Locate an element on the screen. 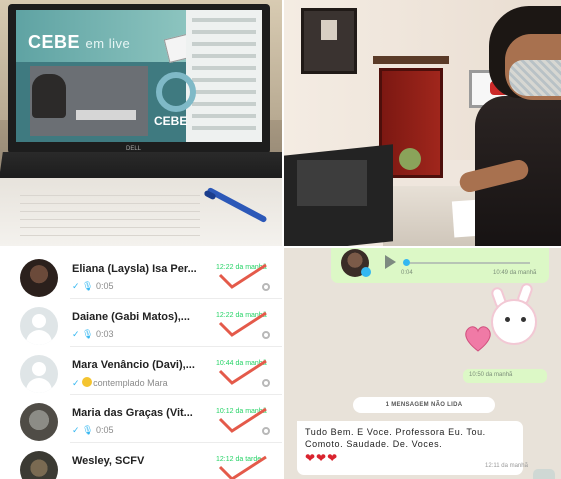 Image resolution: width=561 pixels, height=479 pixels. live-title: CEBE em live is located at coordinates (79, 42).